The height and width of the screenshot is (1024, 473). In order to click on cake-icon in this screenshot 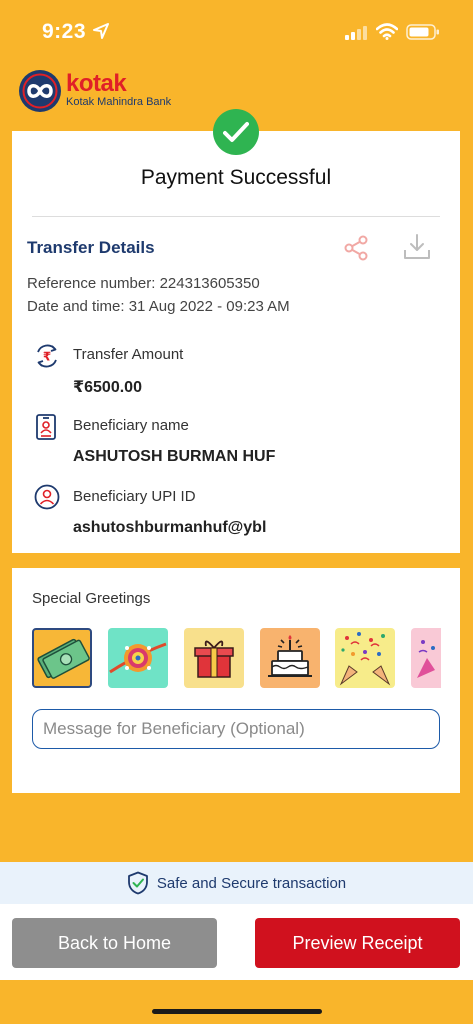, I will do `click(290, 656)`.